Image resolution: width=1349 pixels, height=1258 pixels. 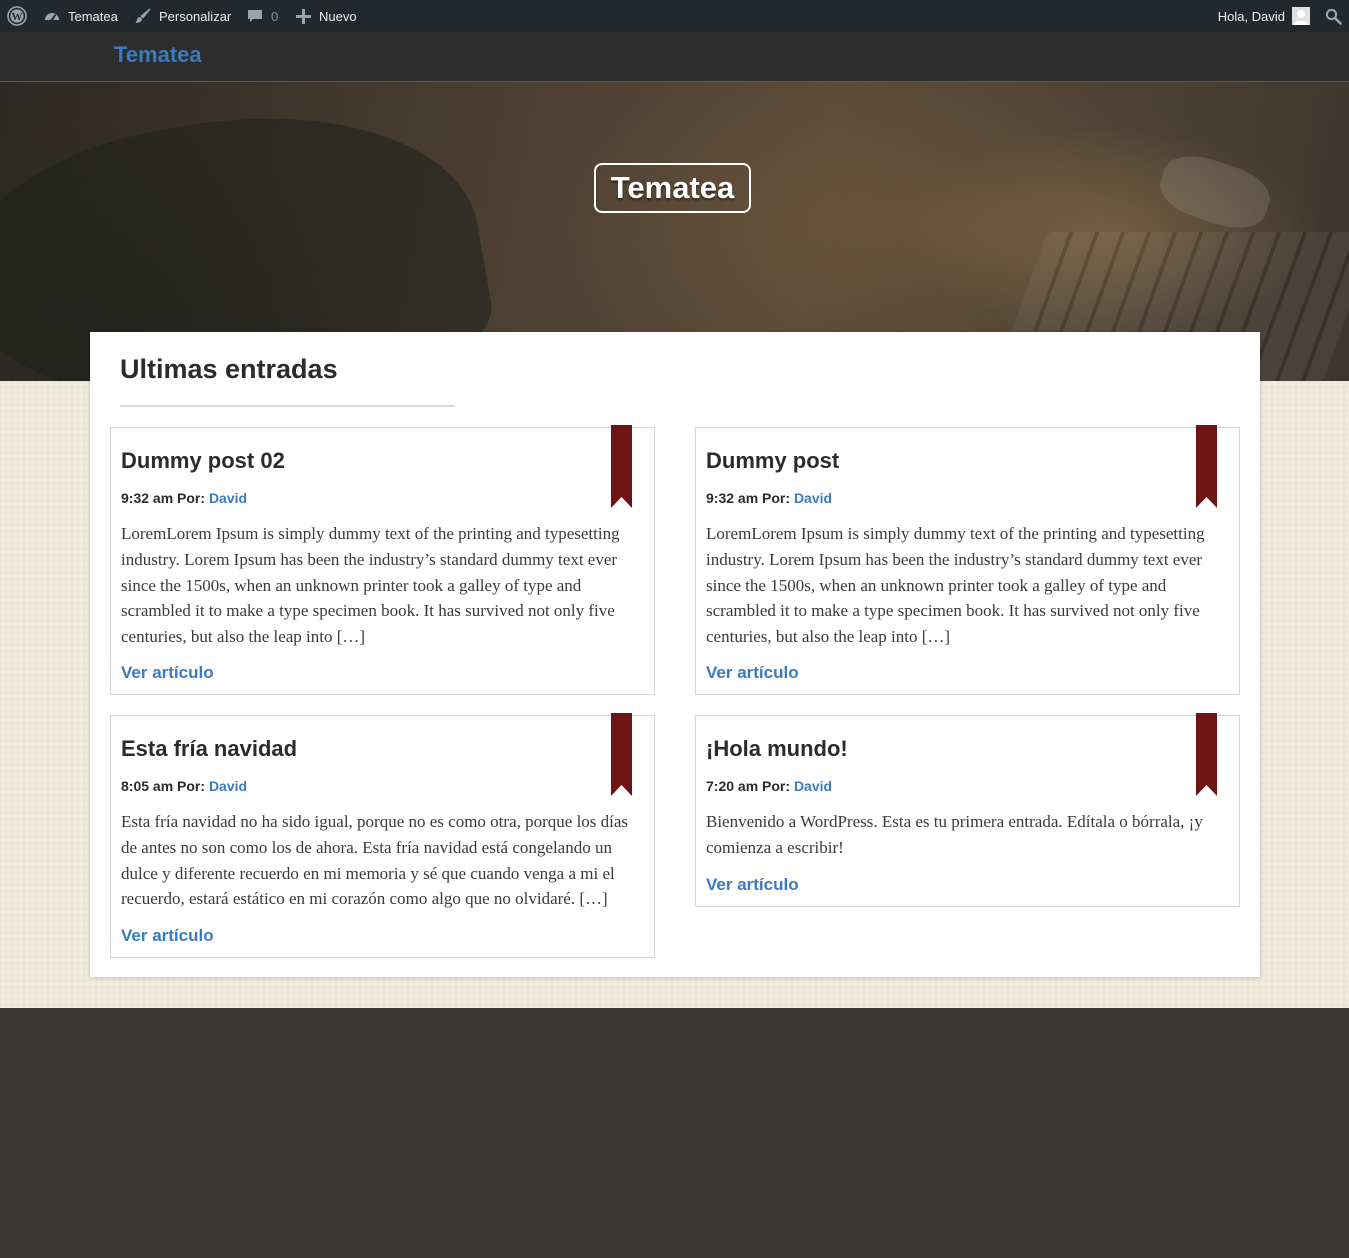 What do you see at coordinates (1251, 16) in the screenshot?
I see `greeting: Hola, David` at bounding box center [1251, 16].